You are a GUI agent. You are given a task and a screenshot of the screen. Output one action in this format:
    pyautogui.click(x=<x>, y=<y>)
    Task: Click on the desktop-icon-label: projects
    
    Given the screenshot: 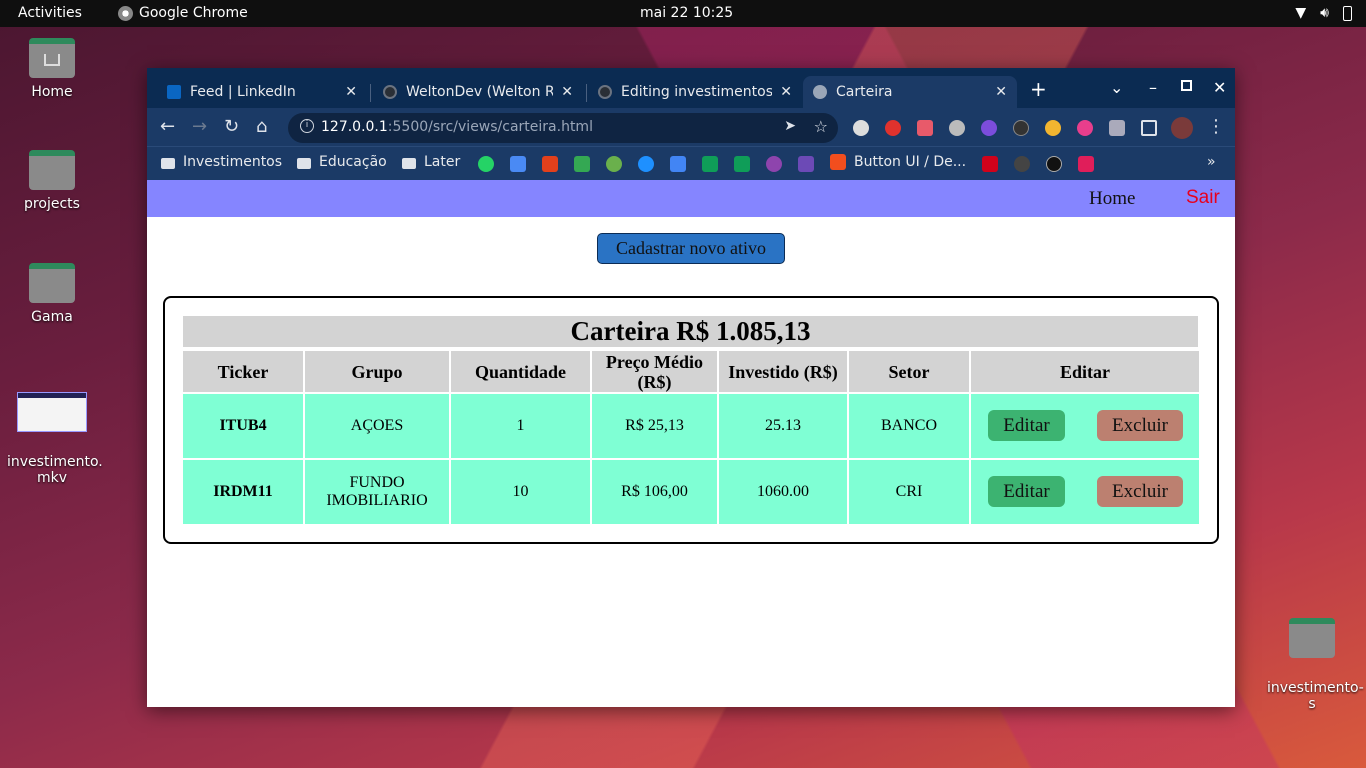 What is the action you would take?
    pyautogui.click(x=52, y=204)
    